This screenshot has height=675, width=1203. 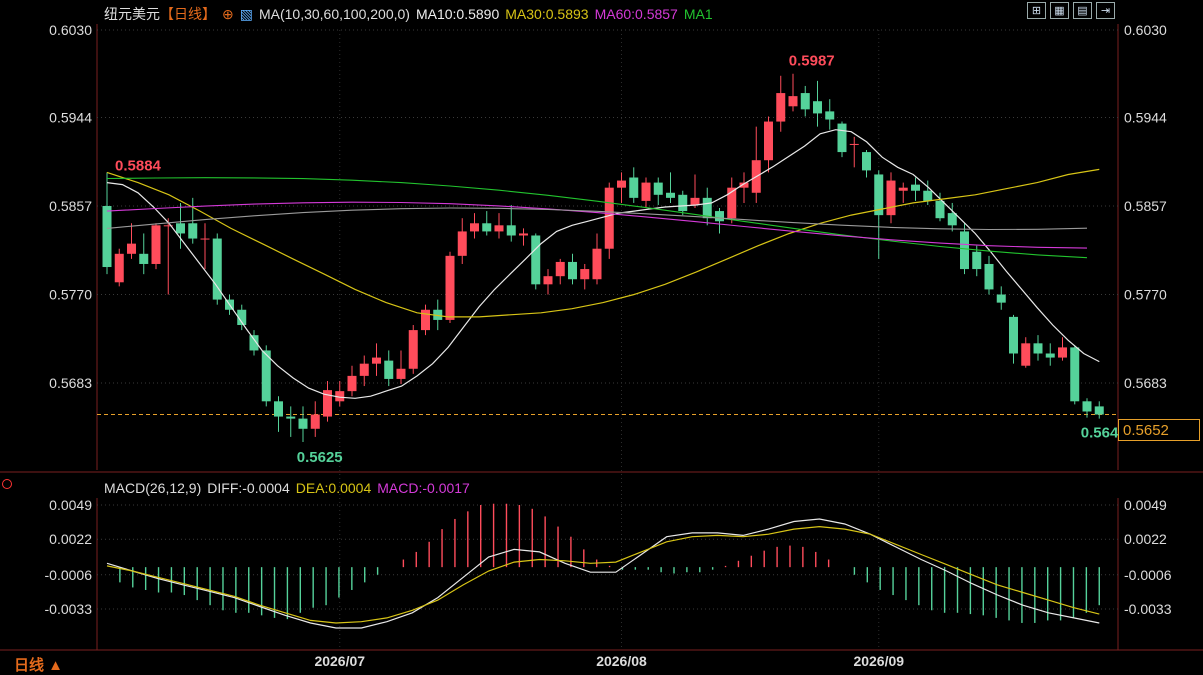 I want to click on price-tick-left: 0.5944, so click(x=70, y=117).